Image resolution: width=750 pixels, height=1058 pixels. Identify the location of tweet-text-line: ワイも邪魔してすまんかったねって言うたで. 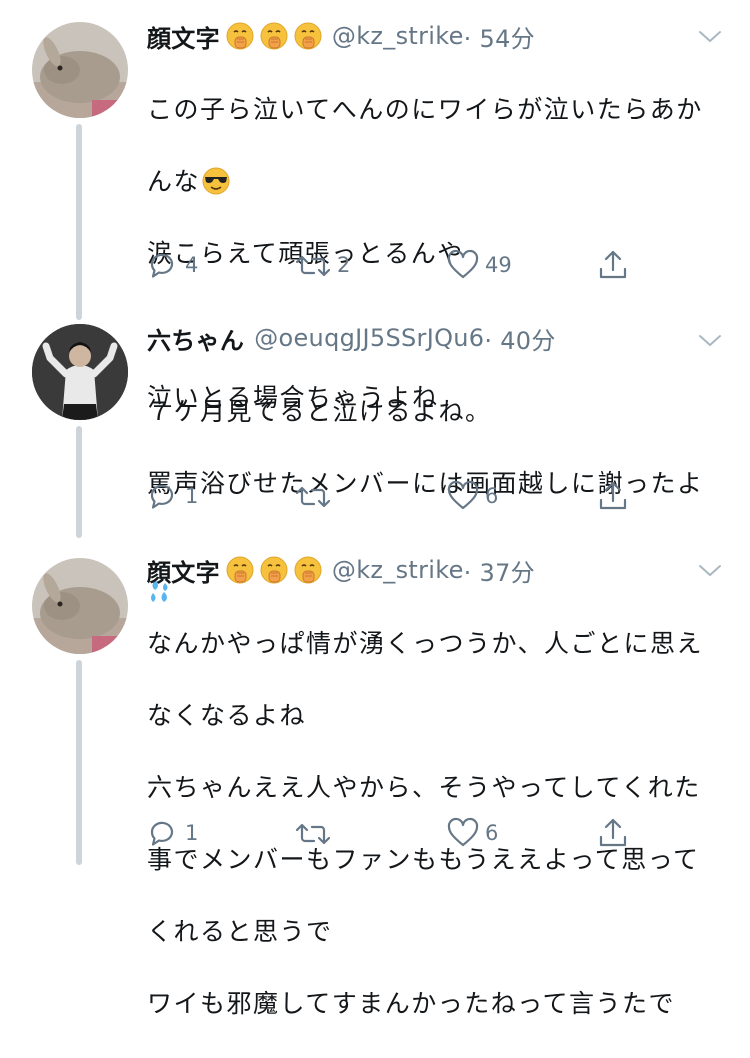
(411, 1003).